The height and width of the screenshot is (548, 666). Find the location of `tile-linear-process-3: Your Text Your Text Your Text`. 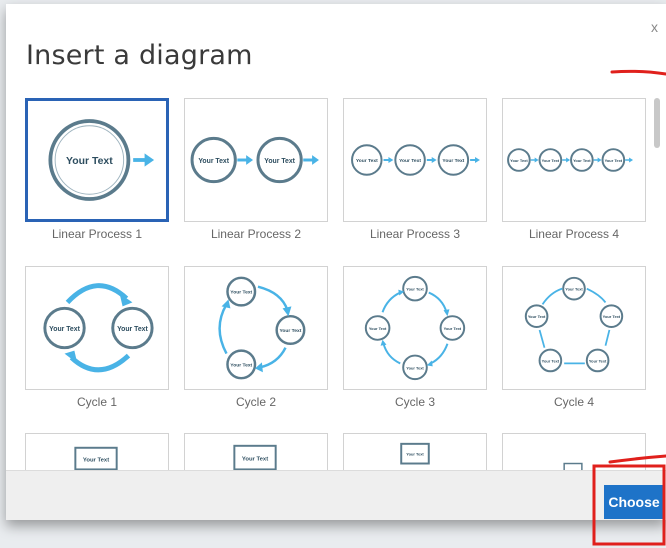

tile-linear-process-3: Your Text Your Text Your Text is located at coordinates (415, 160).